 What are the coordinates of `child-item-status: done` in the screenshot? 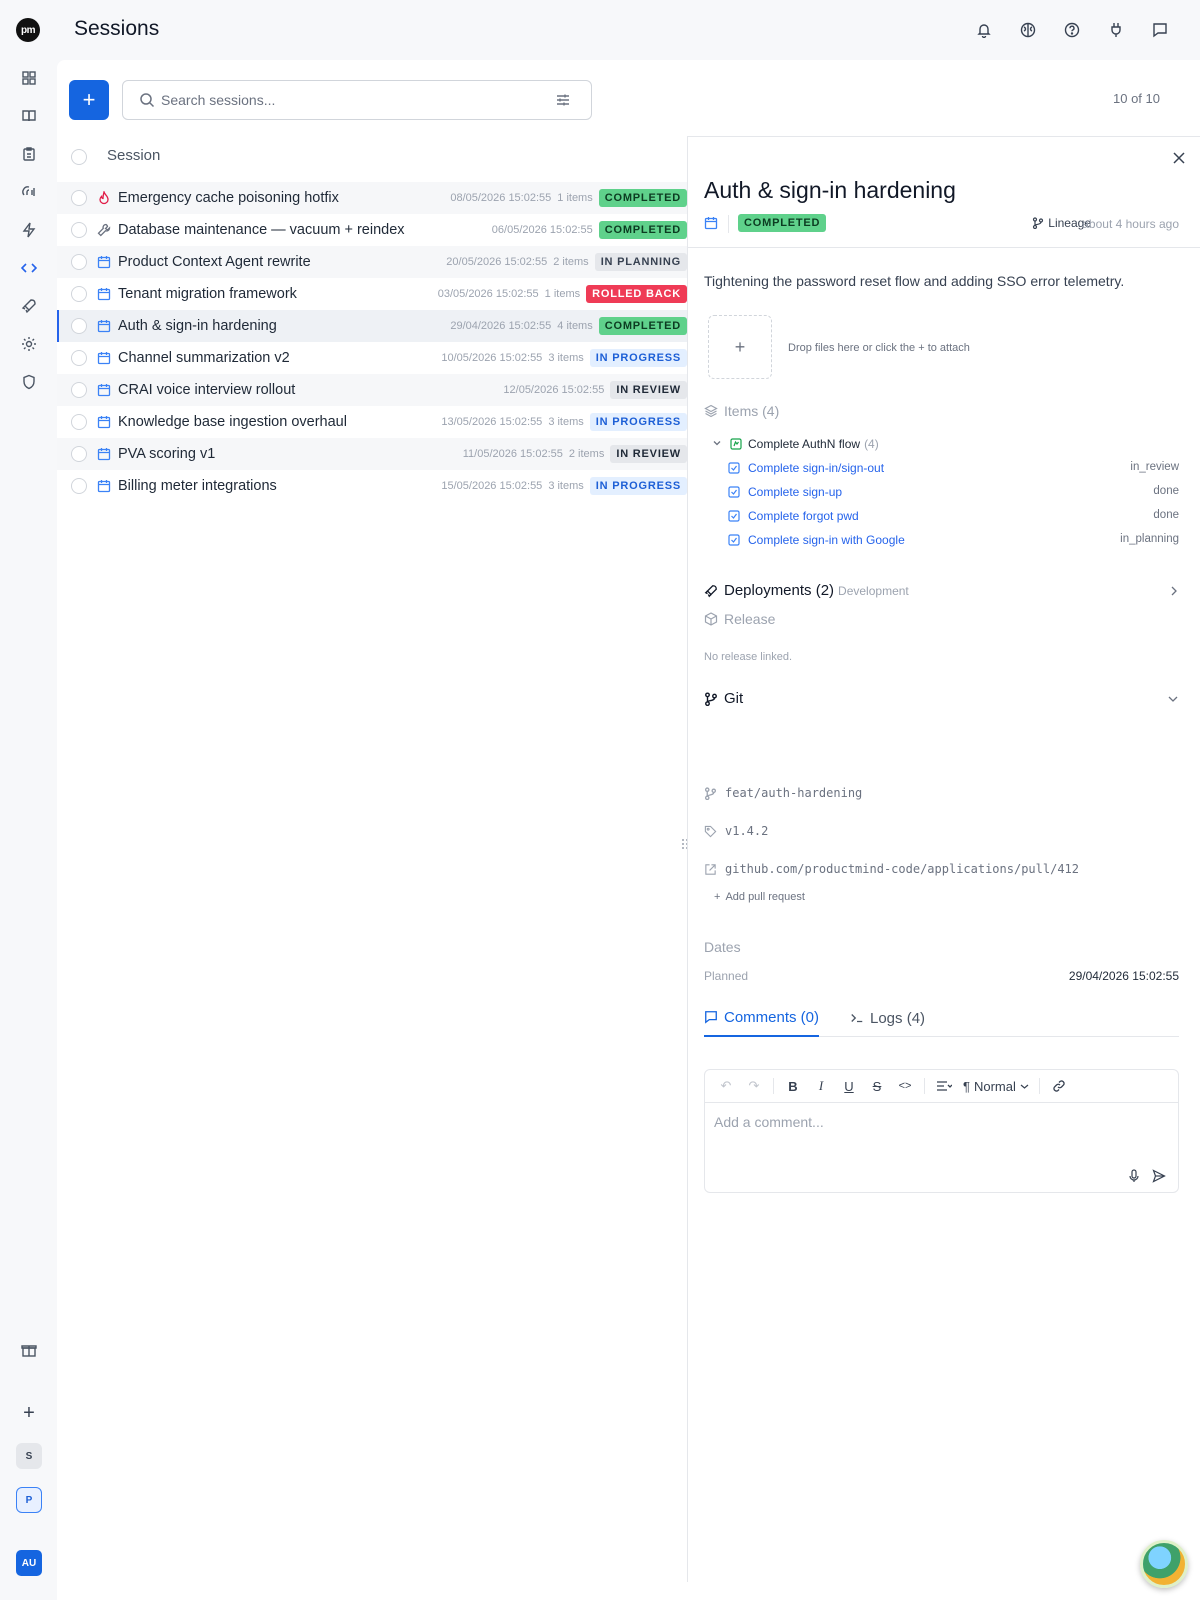 It's located at (1166, 515).